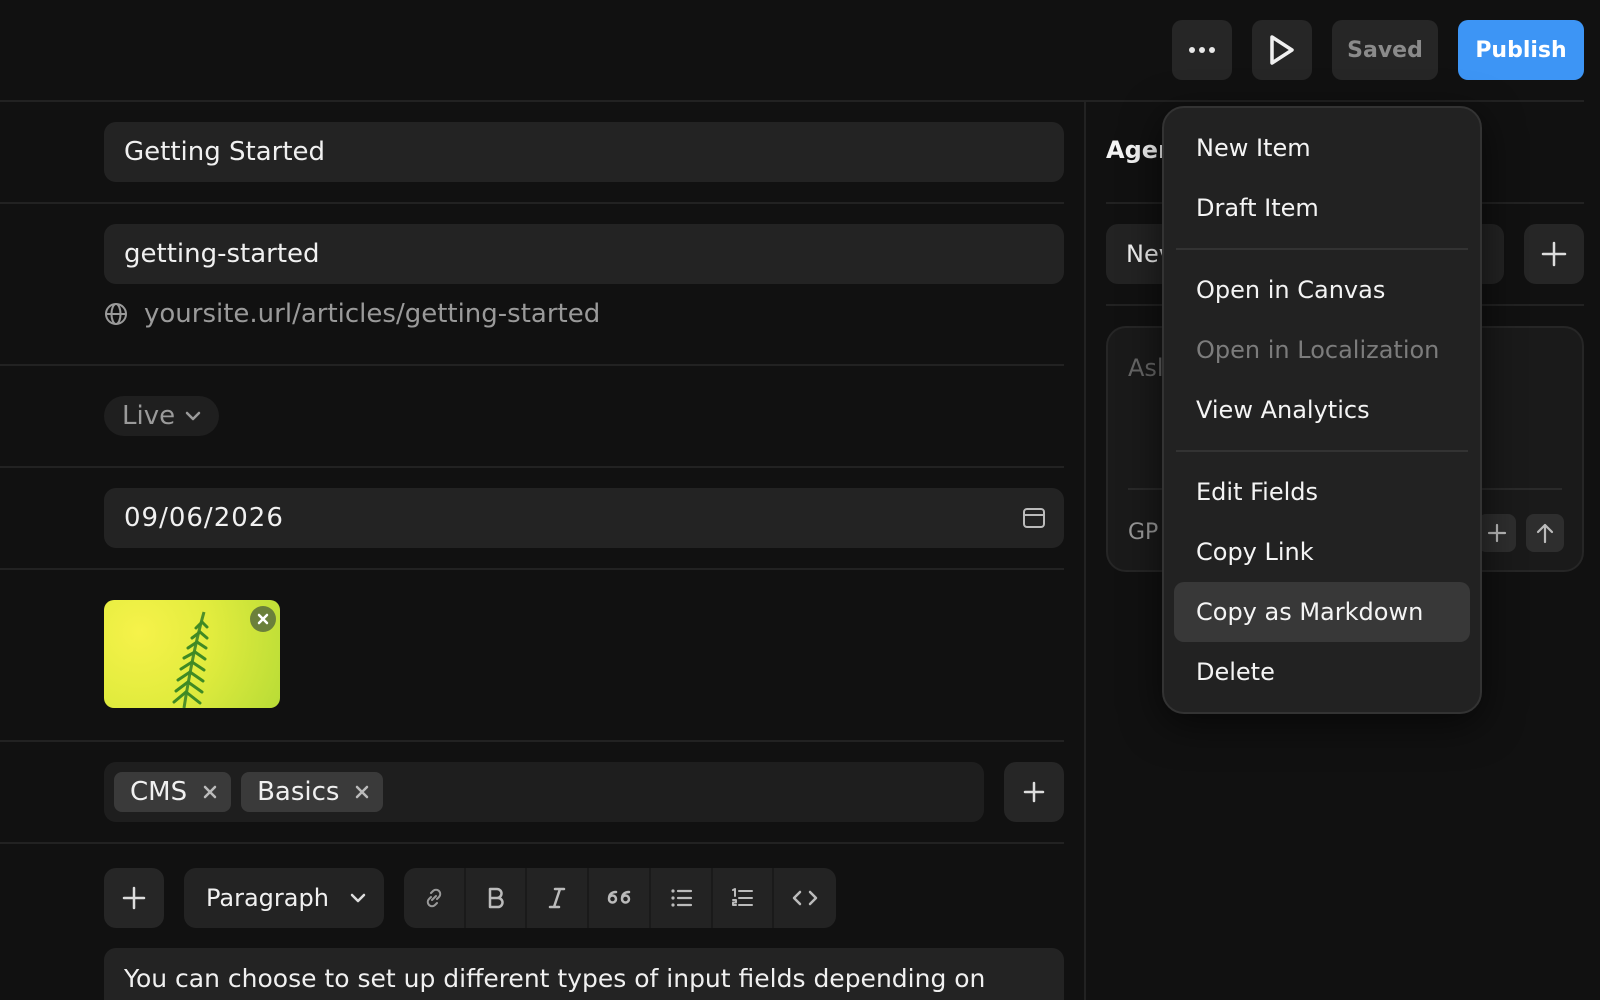 Image resolution: width=1600 pixels, height=1000 pixels. What do you see at coordinates (584, 518) in the screenshot?
I see `date-input: 09/06/2026` at bounding box center [584, 518].